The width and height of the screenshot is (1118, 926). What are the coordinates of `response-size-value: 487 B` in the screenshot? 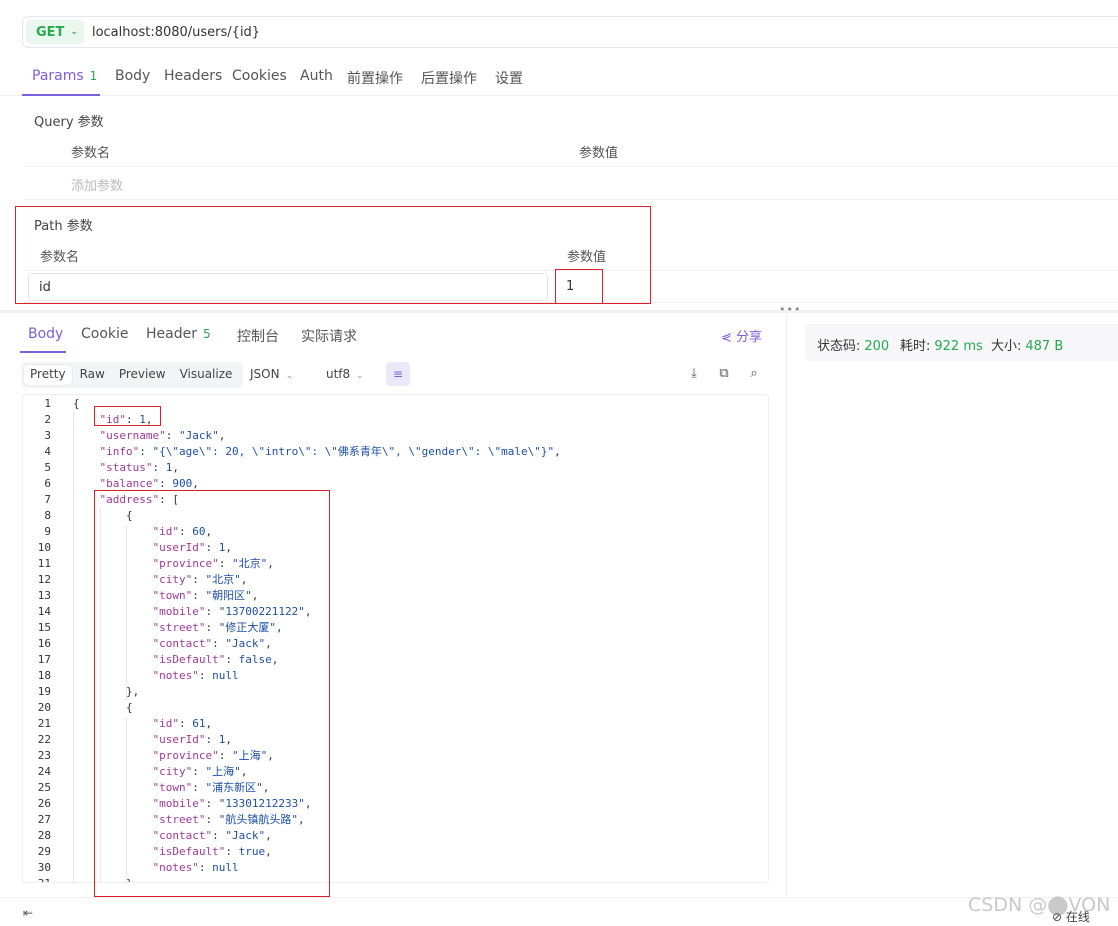 It's located at (1044, 346).